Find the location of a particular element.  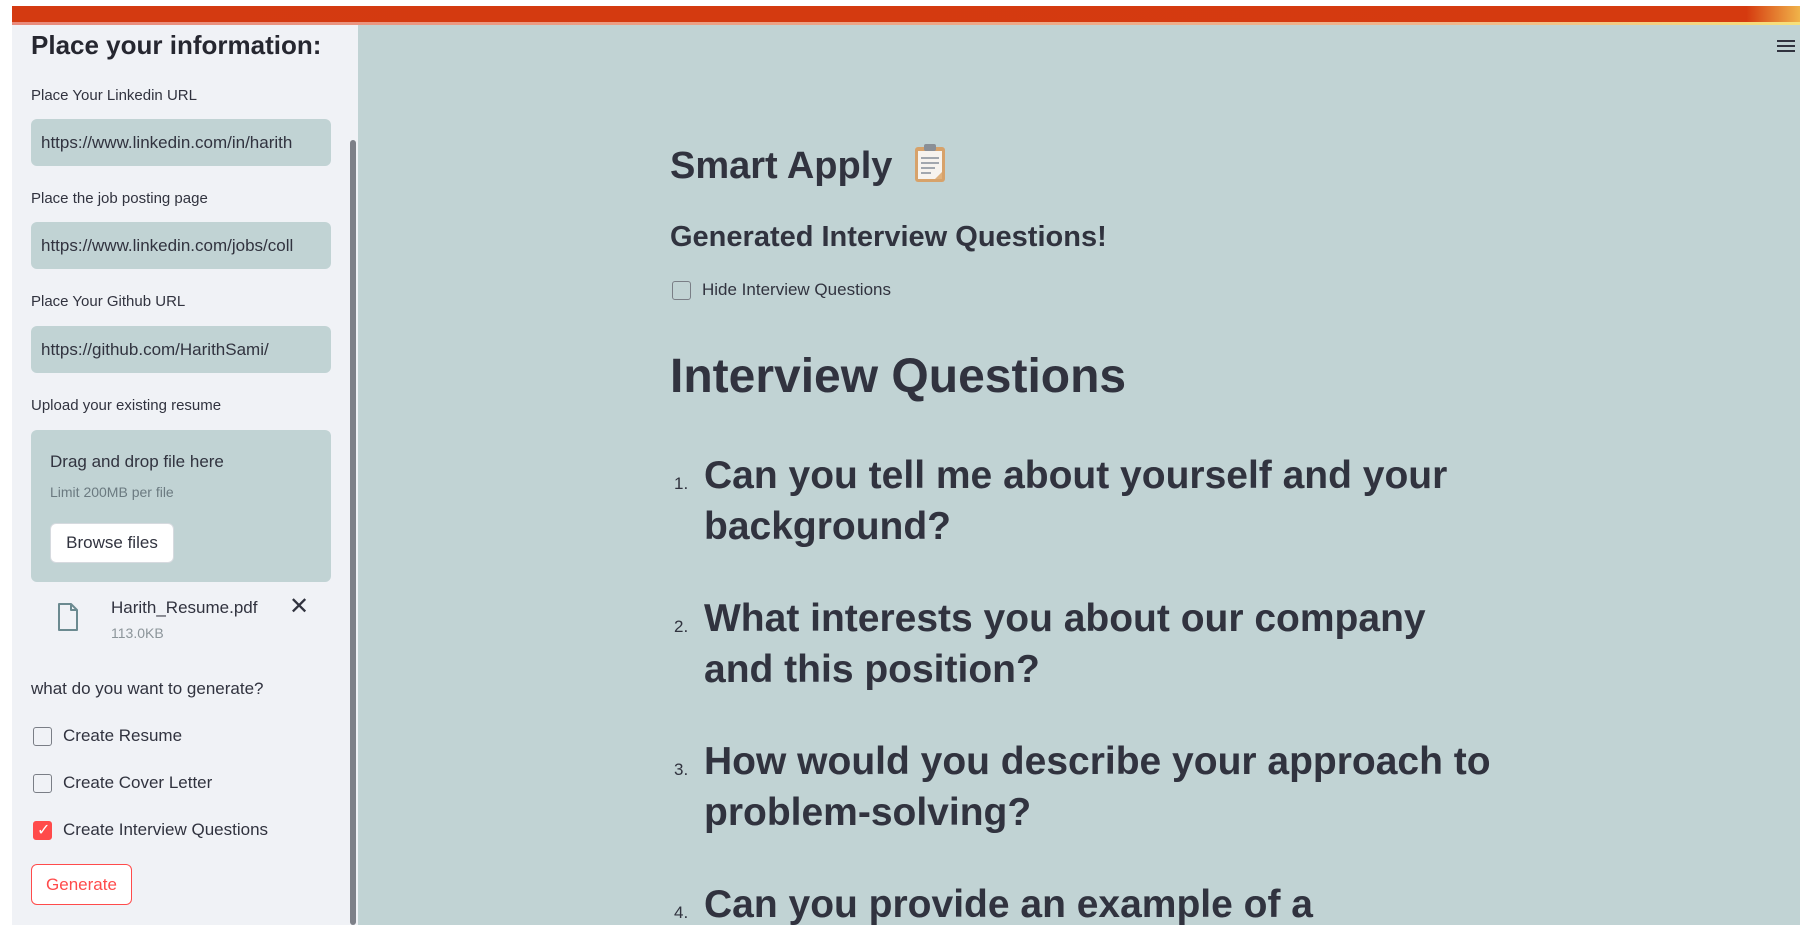

file-name: Harith_Resume.pdf is located at coordinates (184, 607).